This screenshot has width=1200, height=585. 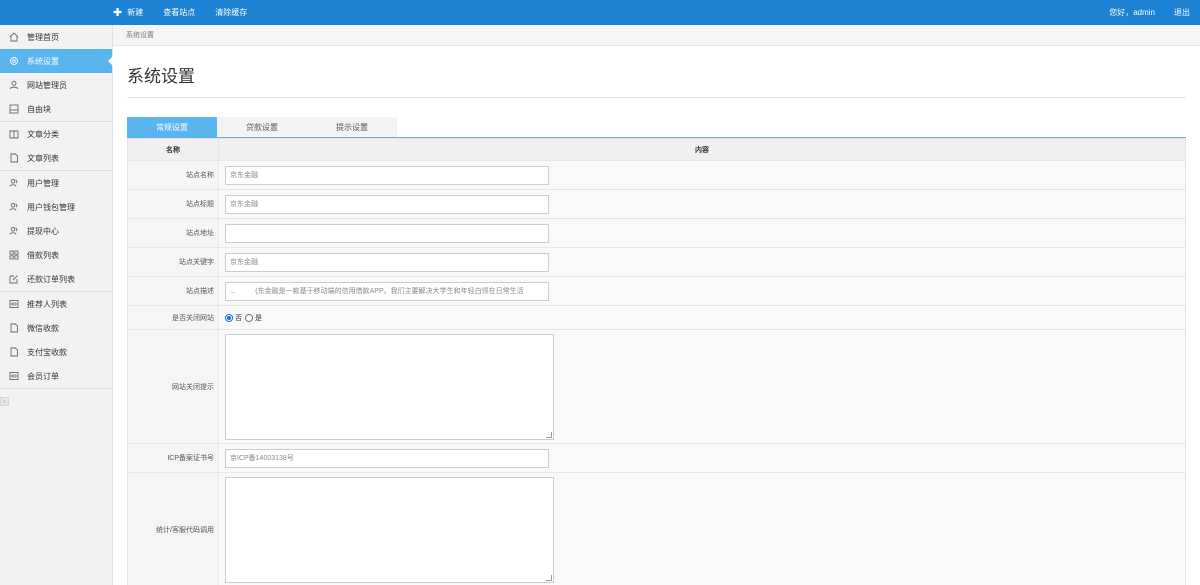 What do you see at coordinates (1132, 12) in the screenshot?
I see `greeting: 您好，admin` at bounding box center [1132, 12].